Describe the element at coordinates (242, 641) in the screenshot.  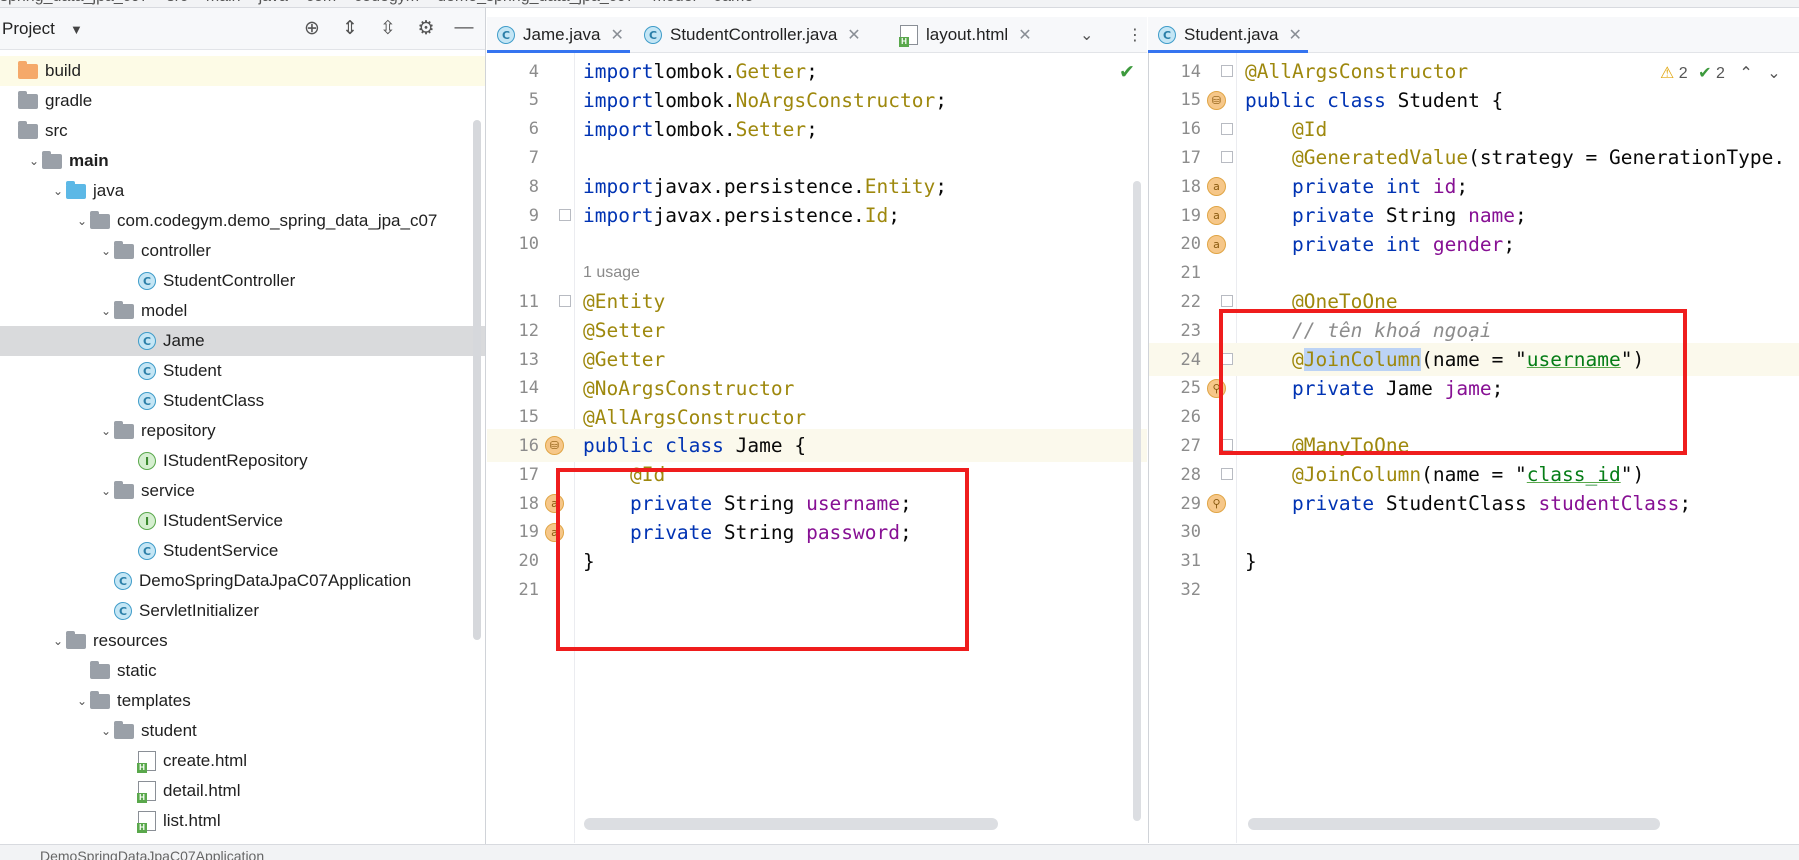
I see `tree-item-resources: ⌄ resources` at that location.